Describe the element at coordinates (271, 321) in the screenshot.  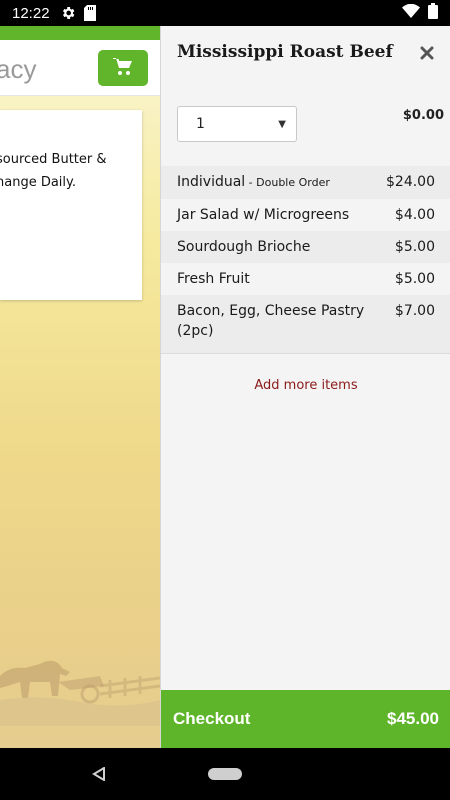
I see `item-name: Bacon, Egg, Cheese Pastry (2pc)` at that location.